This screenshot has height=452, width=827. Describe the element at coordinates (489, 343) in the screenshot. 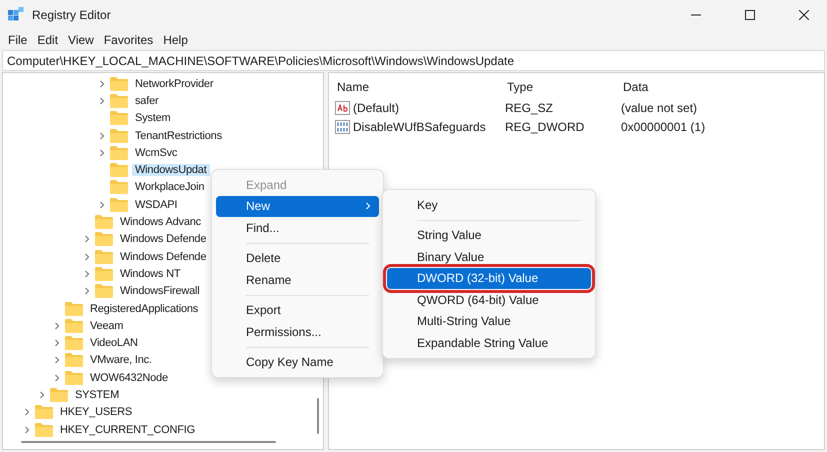

I see `submenu-item: Expandable String Value` at that location.